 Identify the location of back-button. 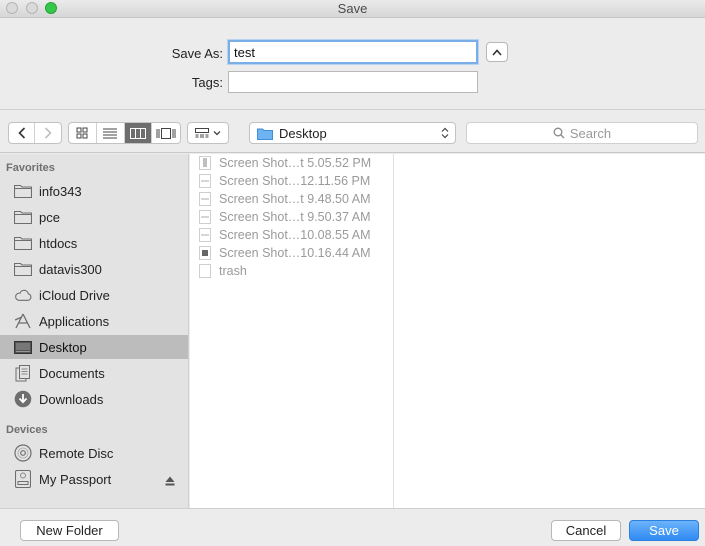
(22, 133).